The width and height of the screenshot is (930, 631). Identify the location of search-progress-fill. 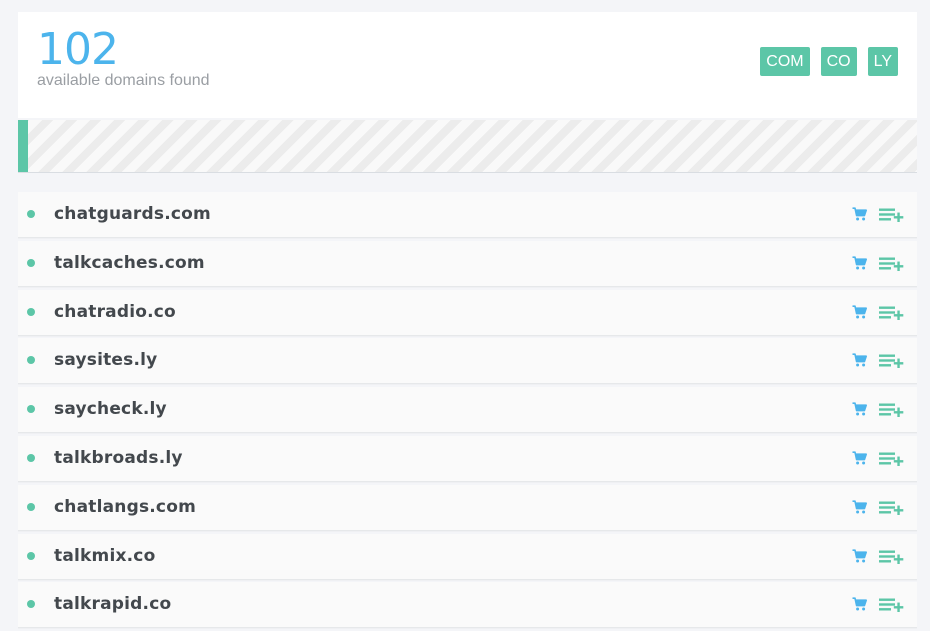
(23, 146).